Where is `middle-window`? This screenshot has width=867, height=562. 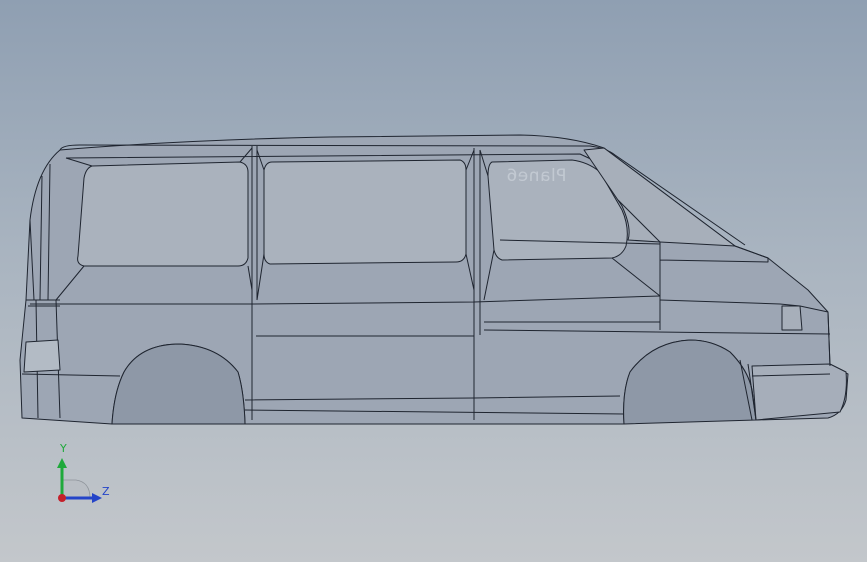 middle-window is located at coordinates (365, 212).